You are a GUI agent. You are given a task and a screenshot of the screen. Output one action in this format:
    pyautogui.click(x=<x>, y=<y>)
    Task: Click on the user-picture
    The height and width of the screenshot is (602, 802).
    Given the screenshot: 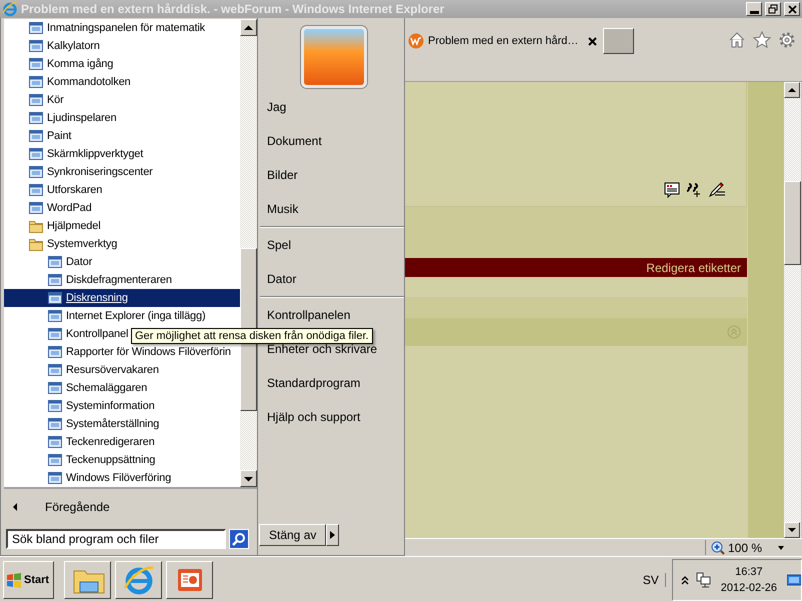 What is the action you would take?
    pyautogui.click(x=334, y=57)
    